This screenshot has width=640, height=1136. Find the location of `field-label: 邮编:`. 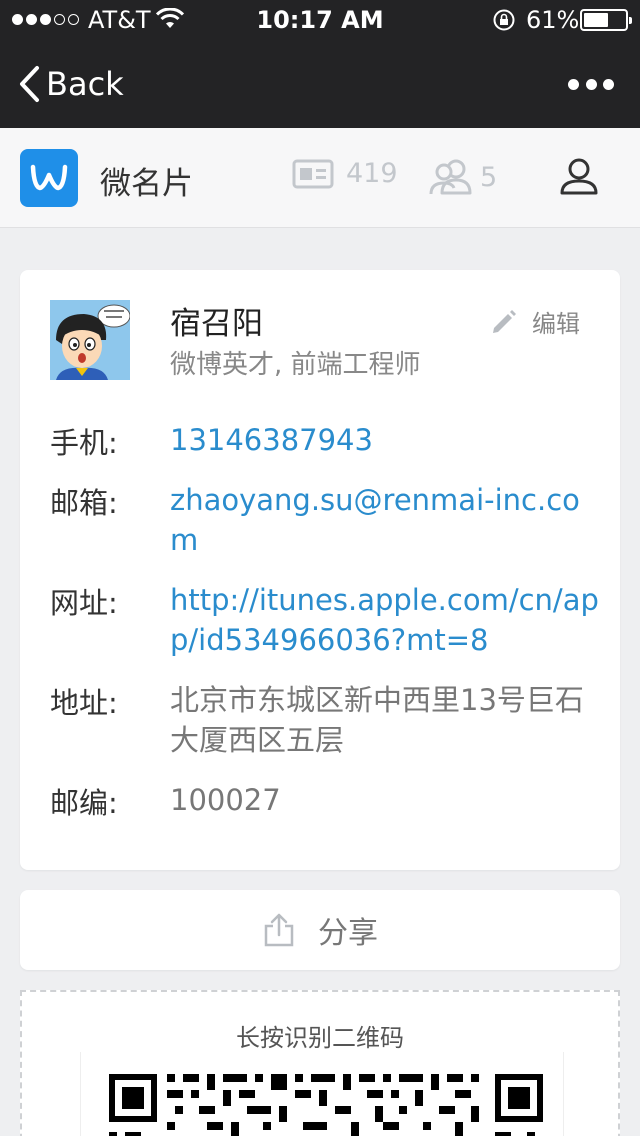

field-label: 邮编: is located at coordinates (84, 803).